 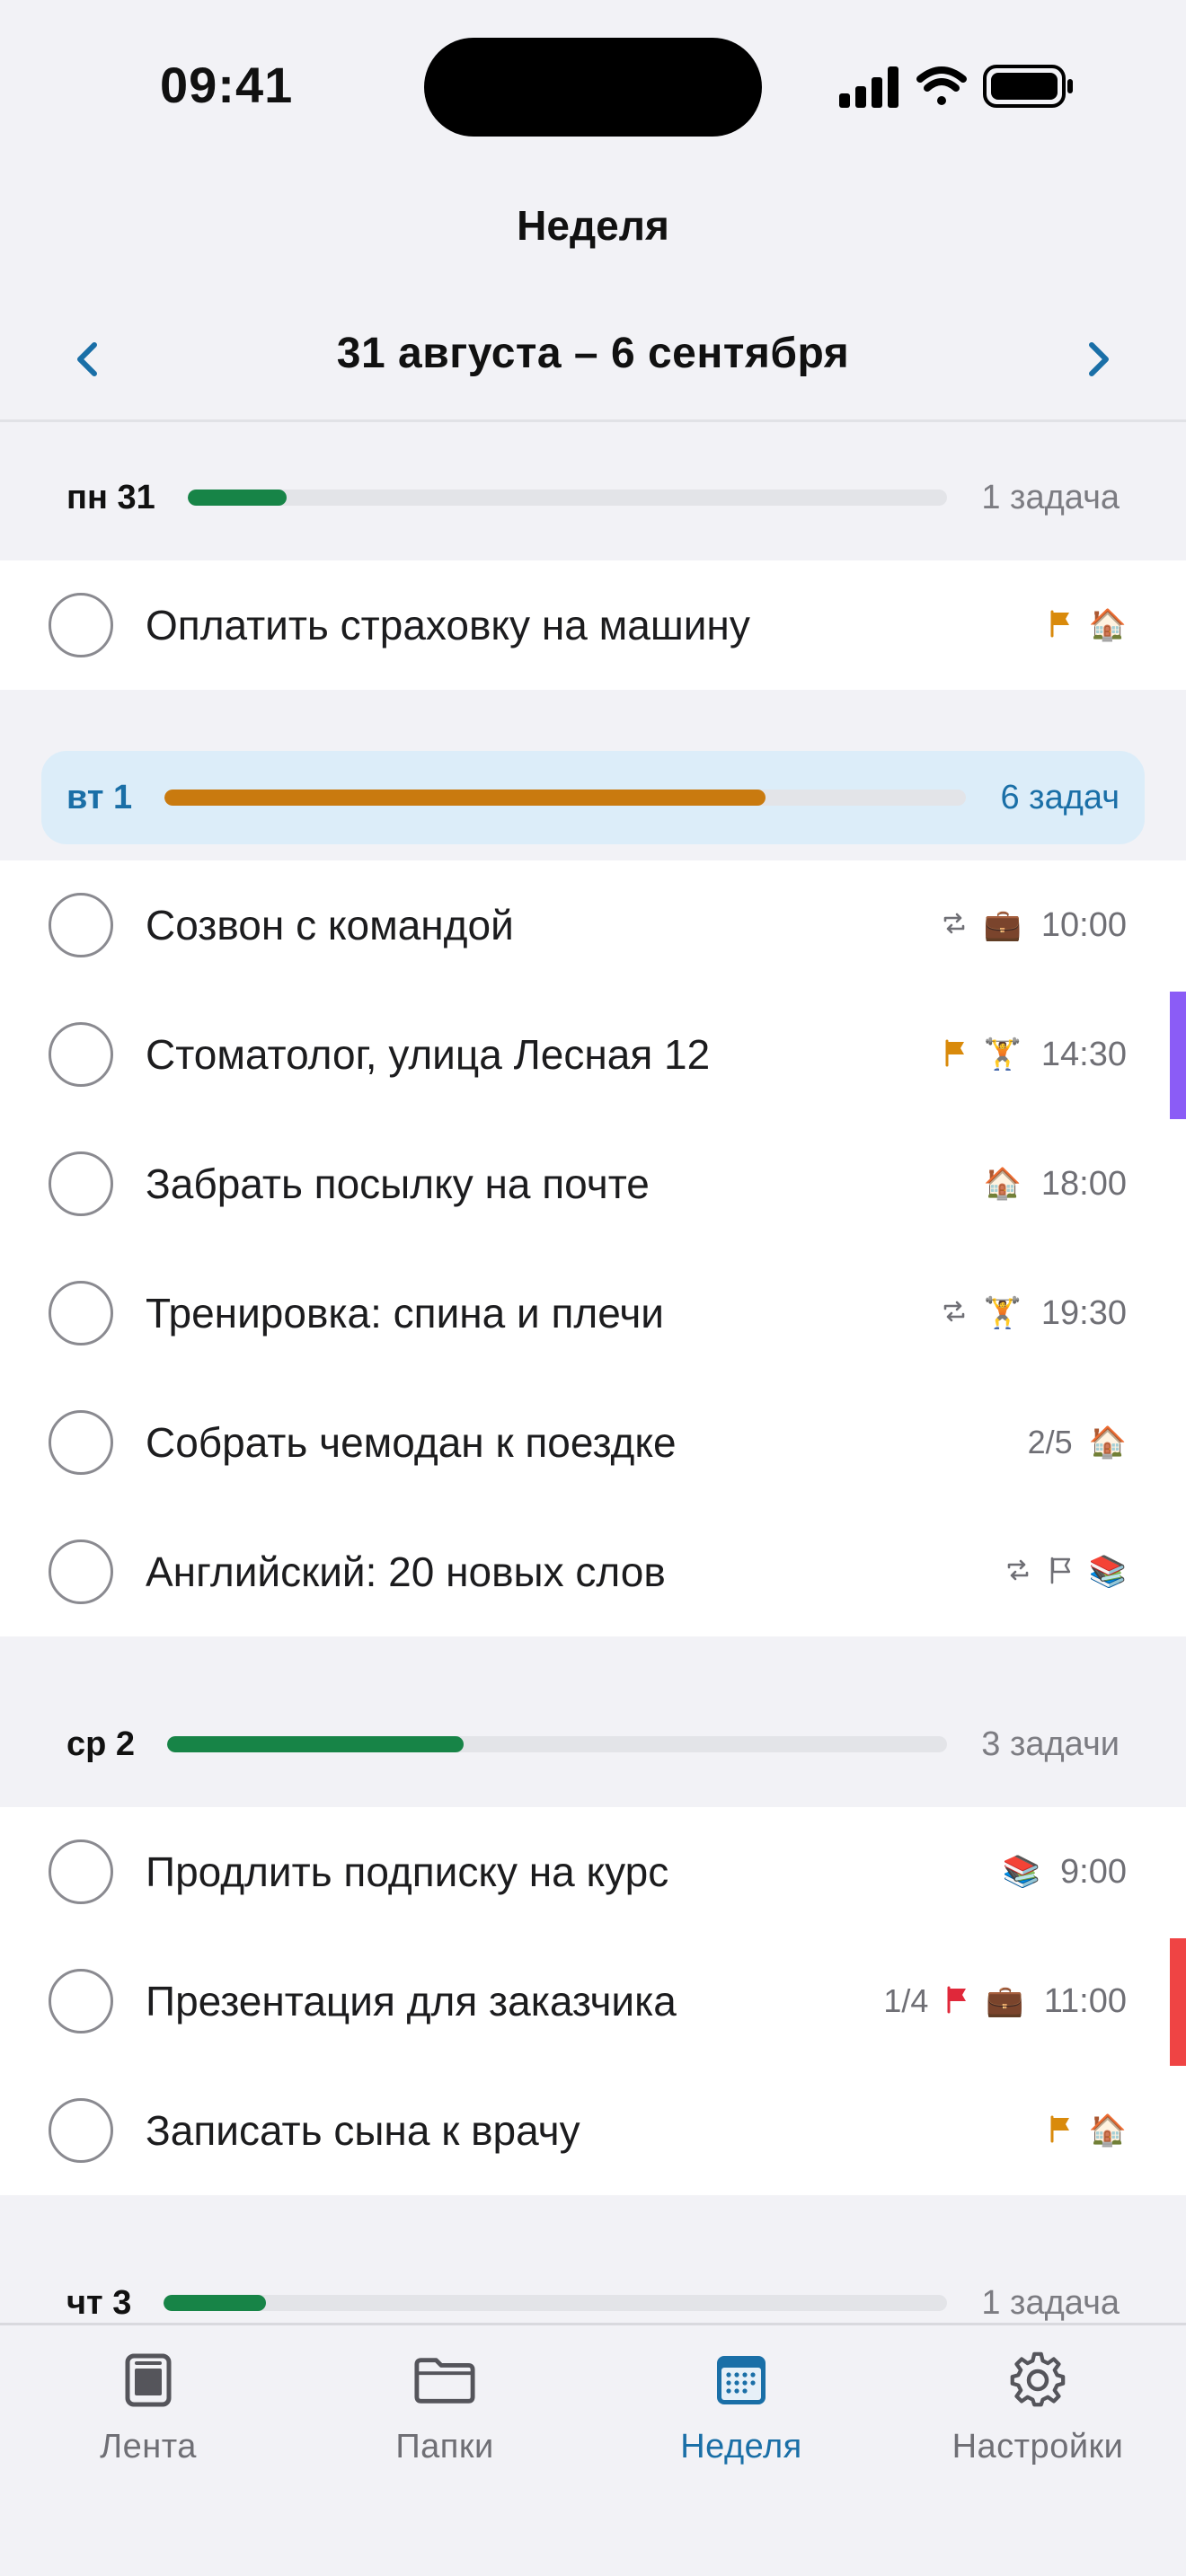 I want to click on task-row: Забрать посылку на почте 🏠 18:00, so click(x=593, y=1183).